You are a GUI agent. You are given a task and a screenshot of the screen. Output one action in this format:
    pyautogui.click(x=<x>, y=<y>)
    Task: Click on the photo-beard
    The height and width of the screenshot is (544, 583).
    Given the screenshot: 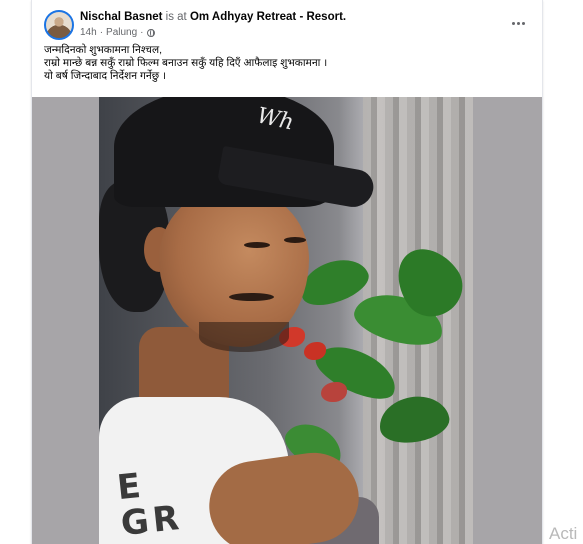 What is the action you would take?
    pyautogui.click(x=244, y=337)
    